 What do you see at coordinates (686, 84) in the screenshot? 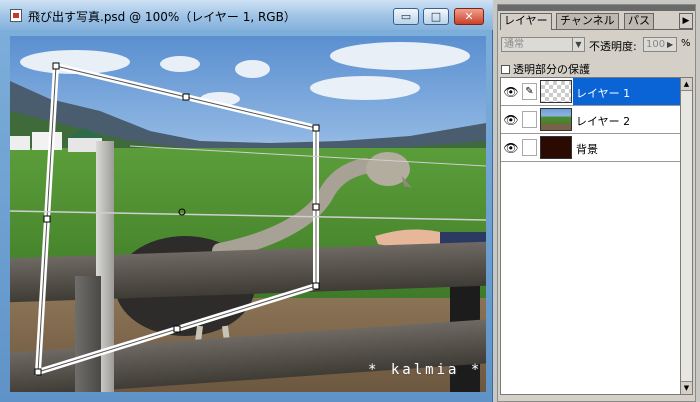
I see `scroll-up-icon: ▲` at bounding box center [686, 84].